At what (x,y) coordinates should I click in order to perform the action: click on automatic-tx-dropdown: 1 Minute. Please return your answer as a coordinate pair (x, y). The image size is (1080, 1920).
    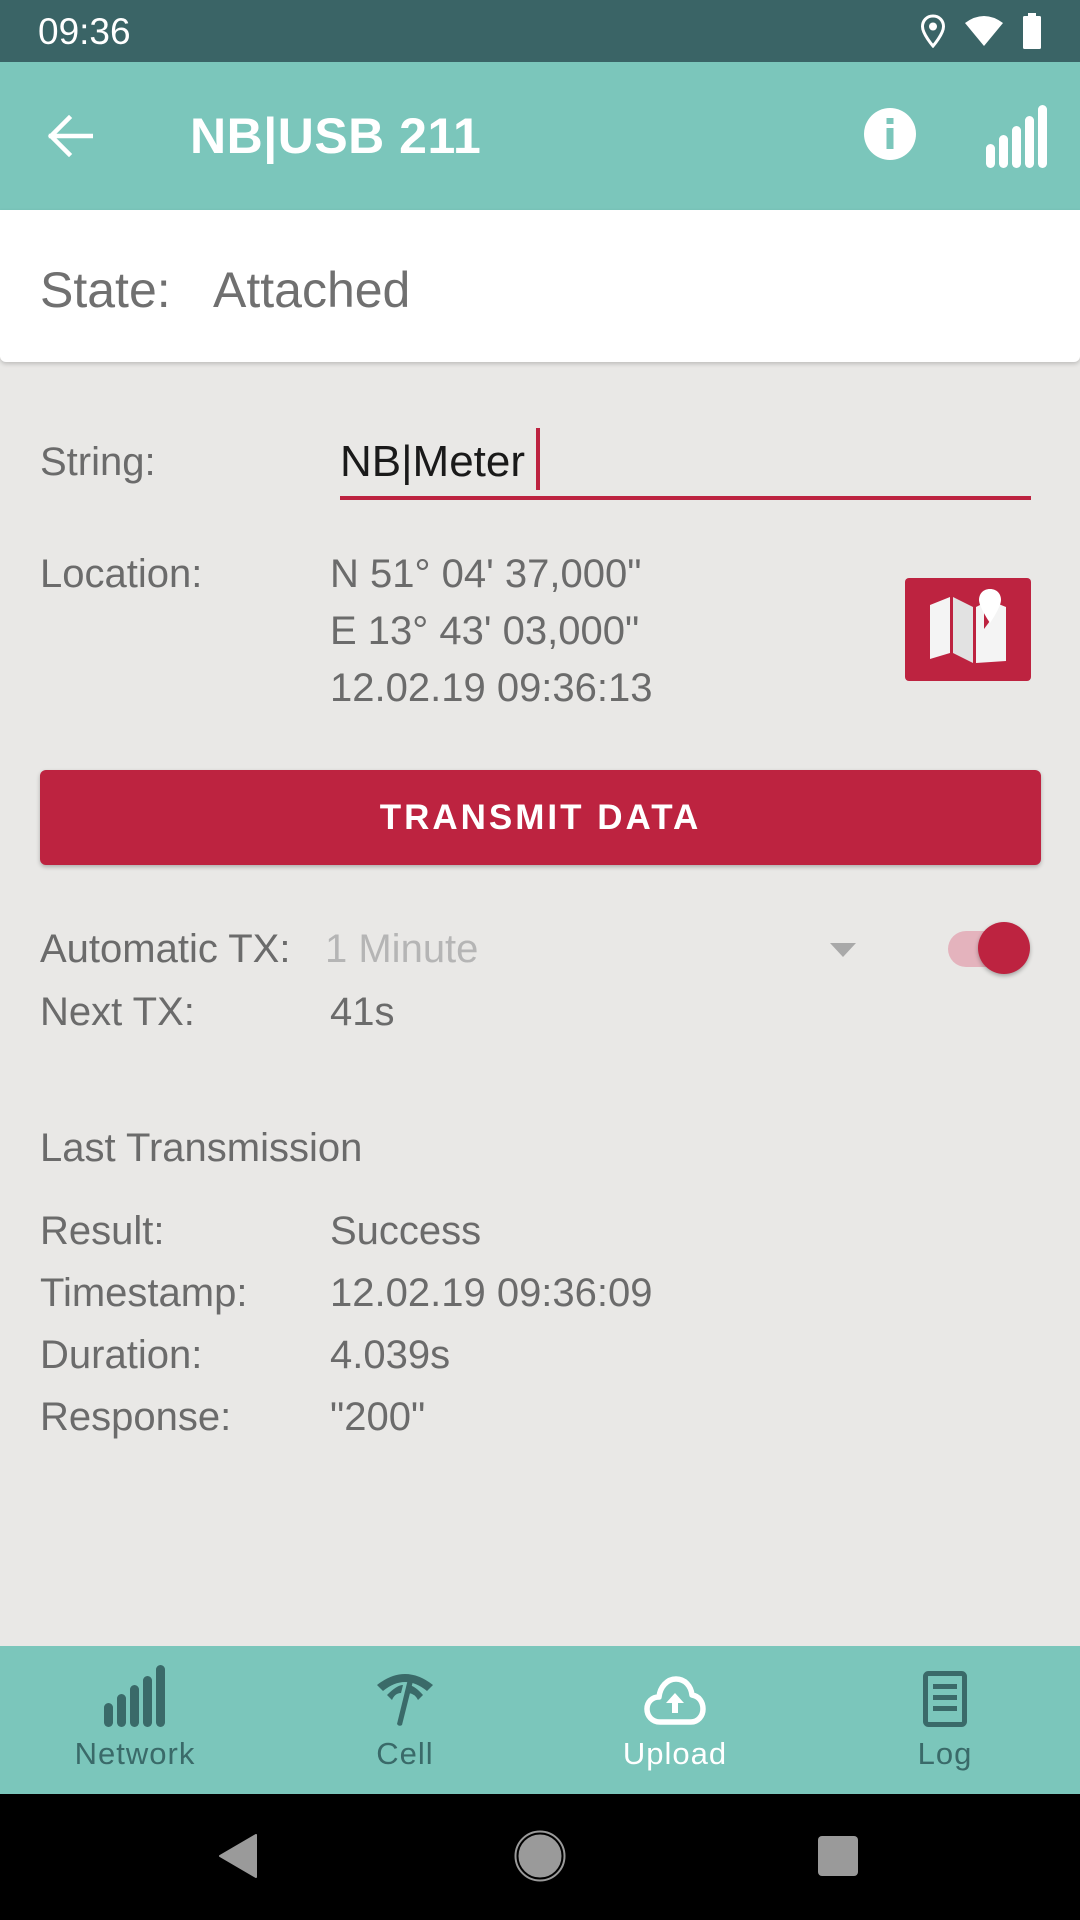
    Looking at the image, I should click on (595, 950).